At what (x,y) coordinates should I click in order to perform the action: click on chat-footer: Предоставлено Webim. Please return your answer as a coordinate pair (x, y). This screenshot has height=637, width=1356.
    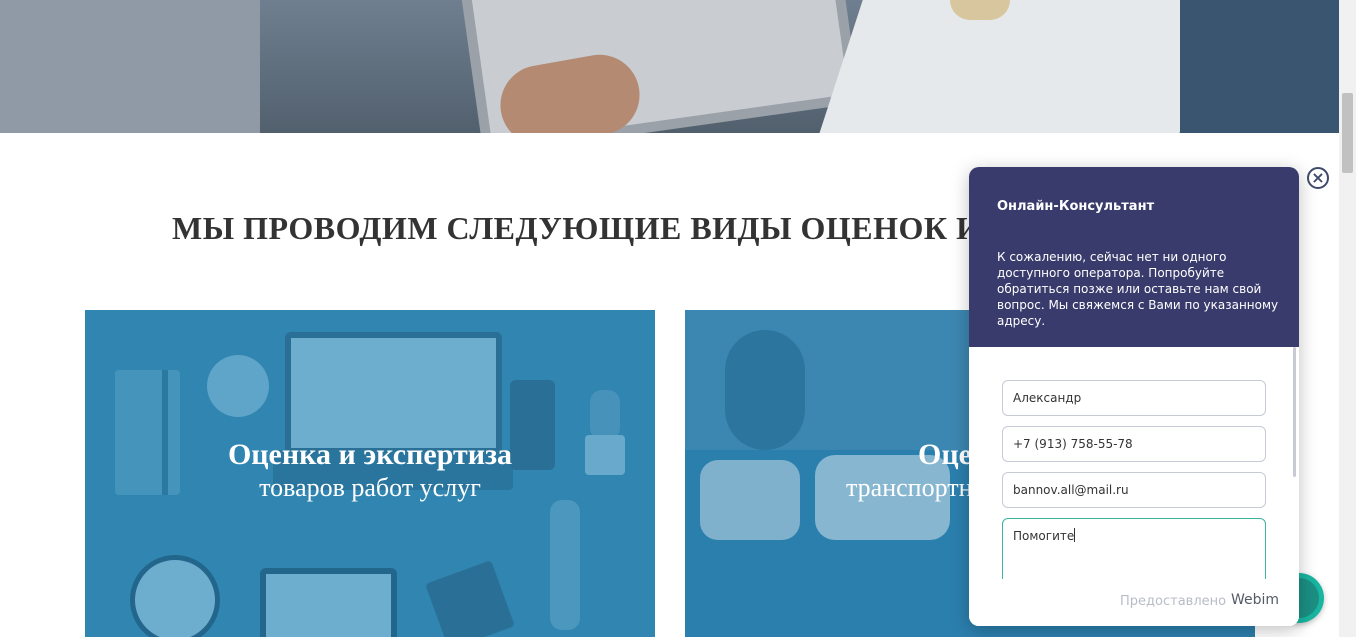
    Looking at the image, I should click on (1134, 602).